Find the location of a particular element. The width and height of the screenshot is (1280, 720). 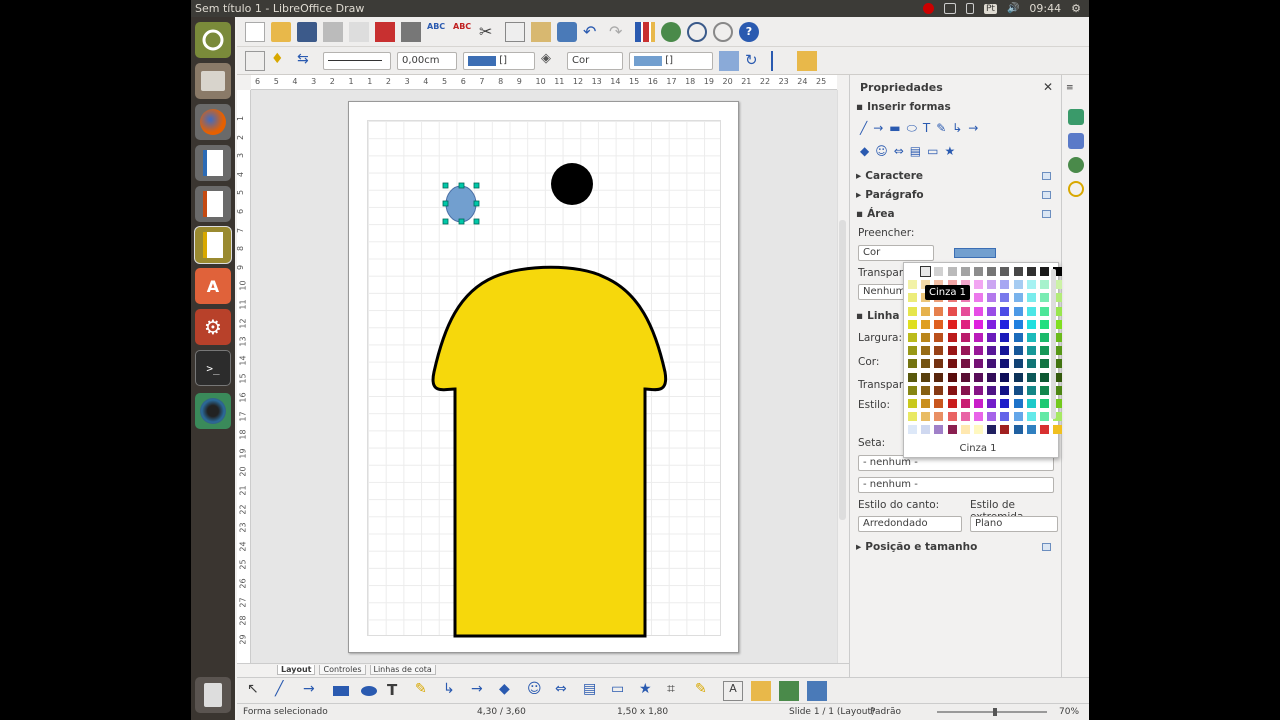

area-more-button is located at coordinates (1046, 214).